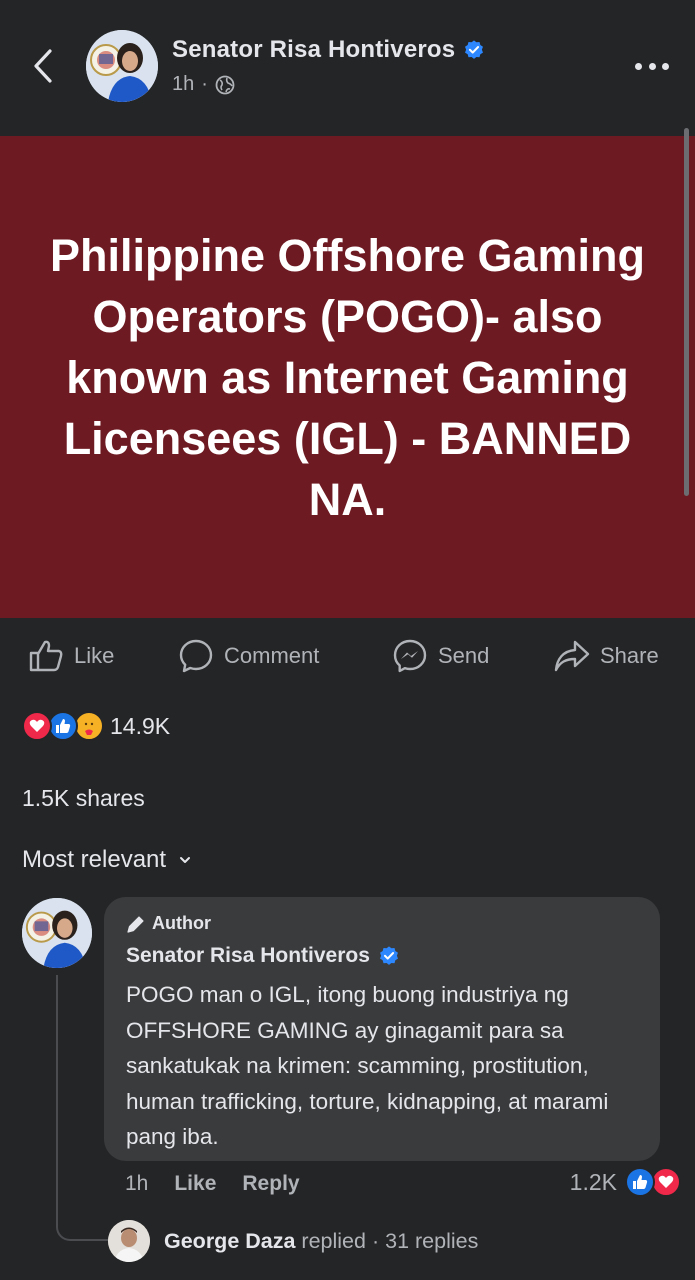 This screenshot has height=1280, width=695. What do you see at coordinates (89, 726) in the screenshot?
I see `care-reaction-icon` at bounding box center [89, 726].